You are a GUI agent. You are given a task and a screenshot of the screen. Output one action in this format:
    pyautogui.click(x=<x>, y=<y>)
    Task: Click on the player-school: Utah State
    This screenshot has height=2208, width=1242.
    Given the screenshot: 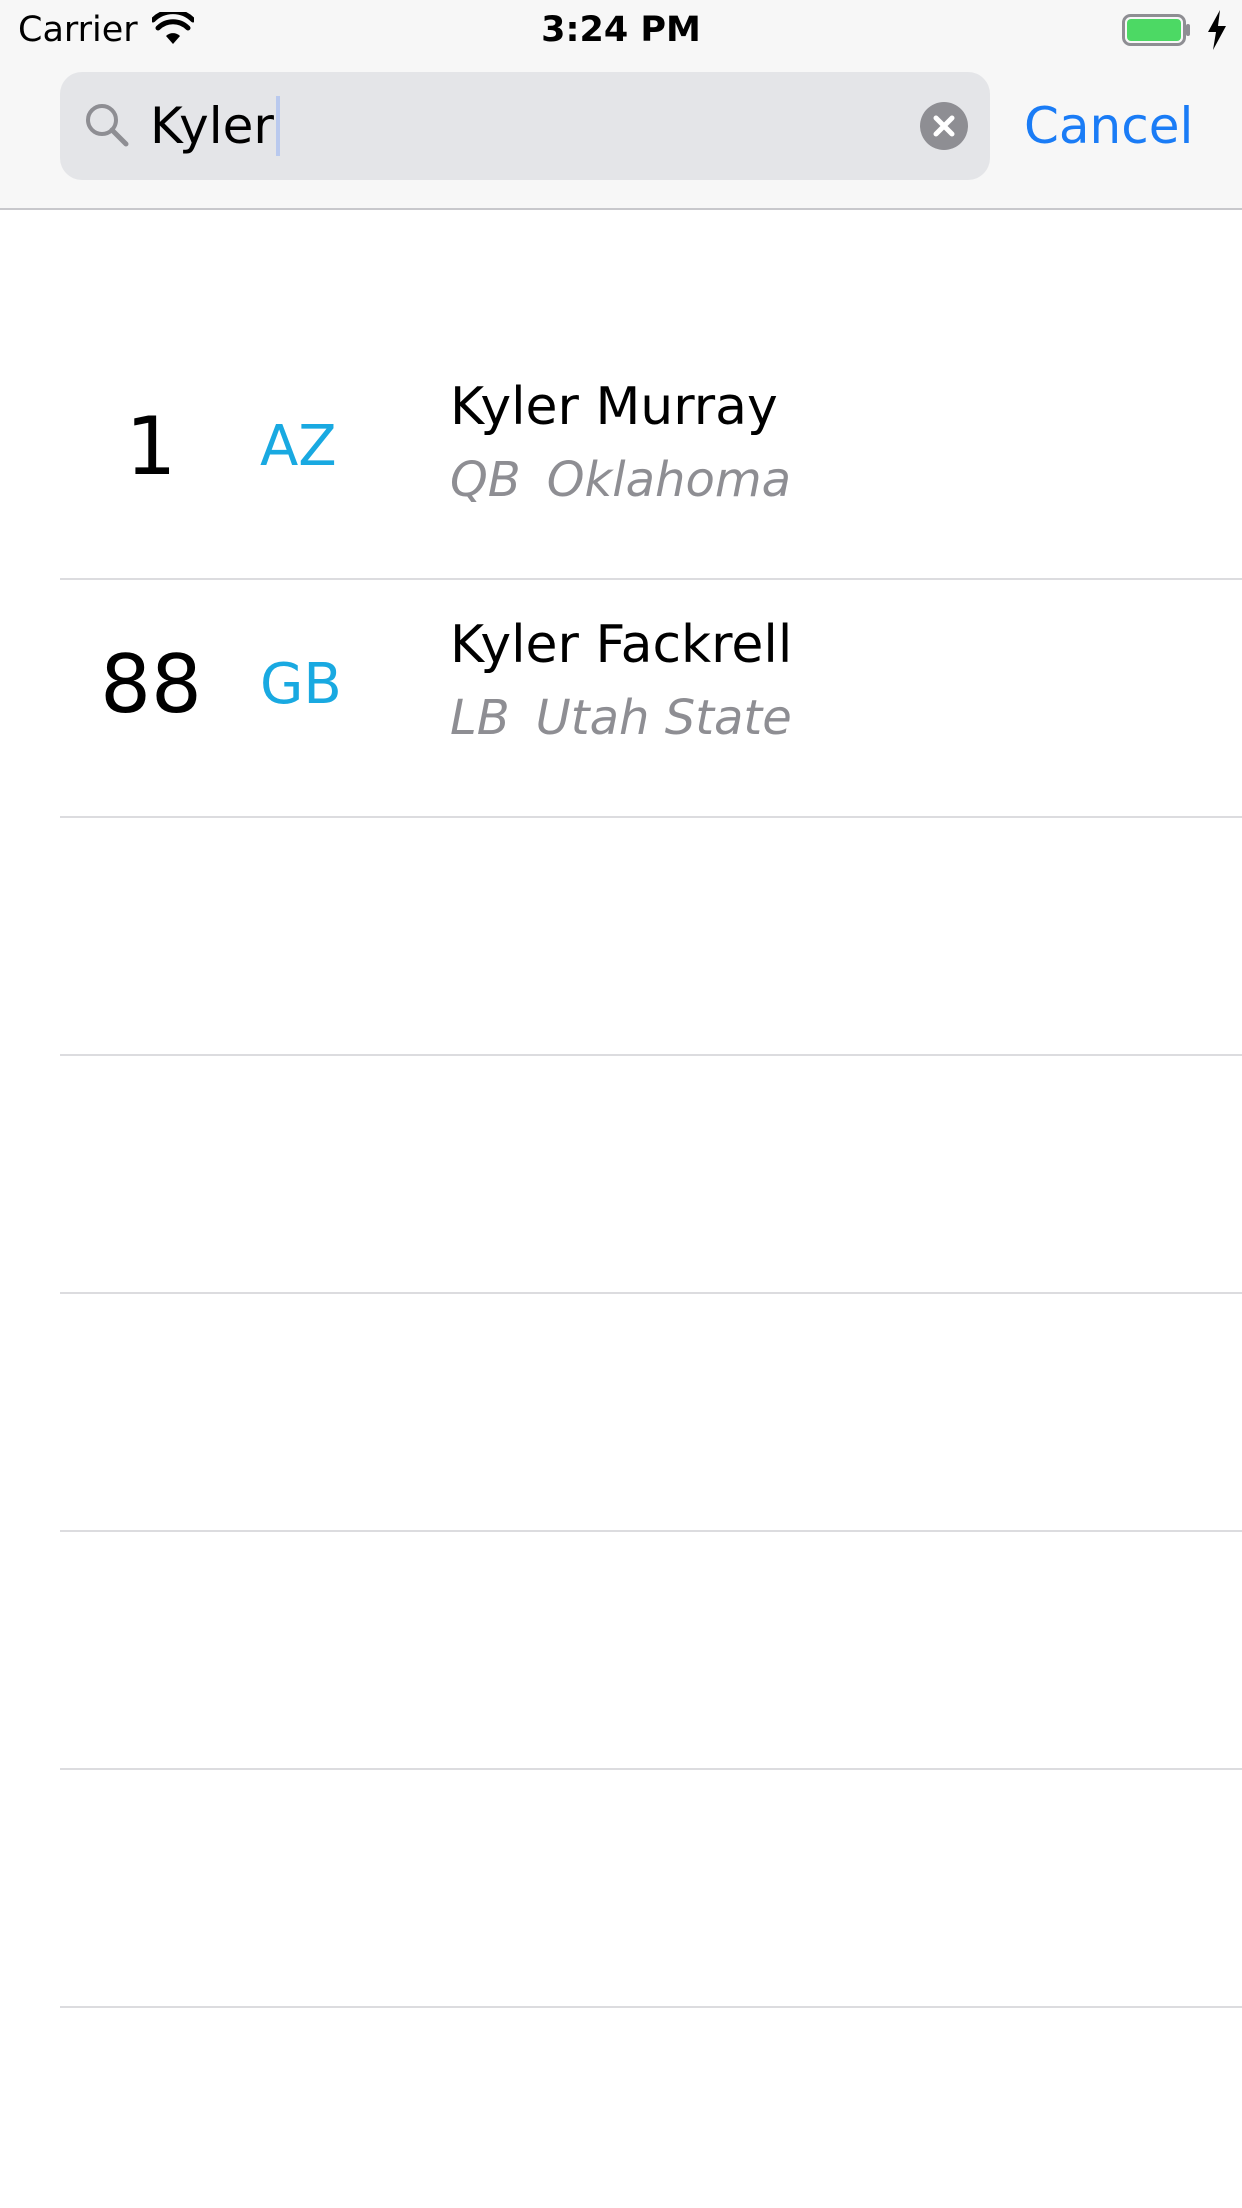 What is the action you would take?
    pyautogui.click(x=663, y=718)
    